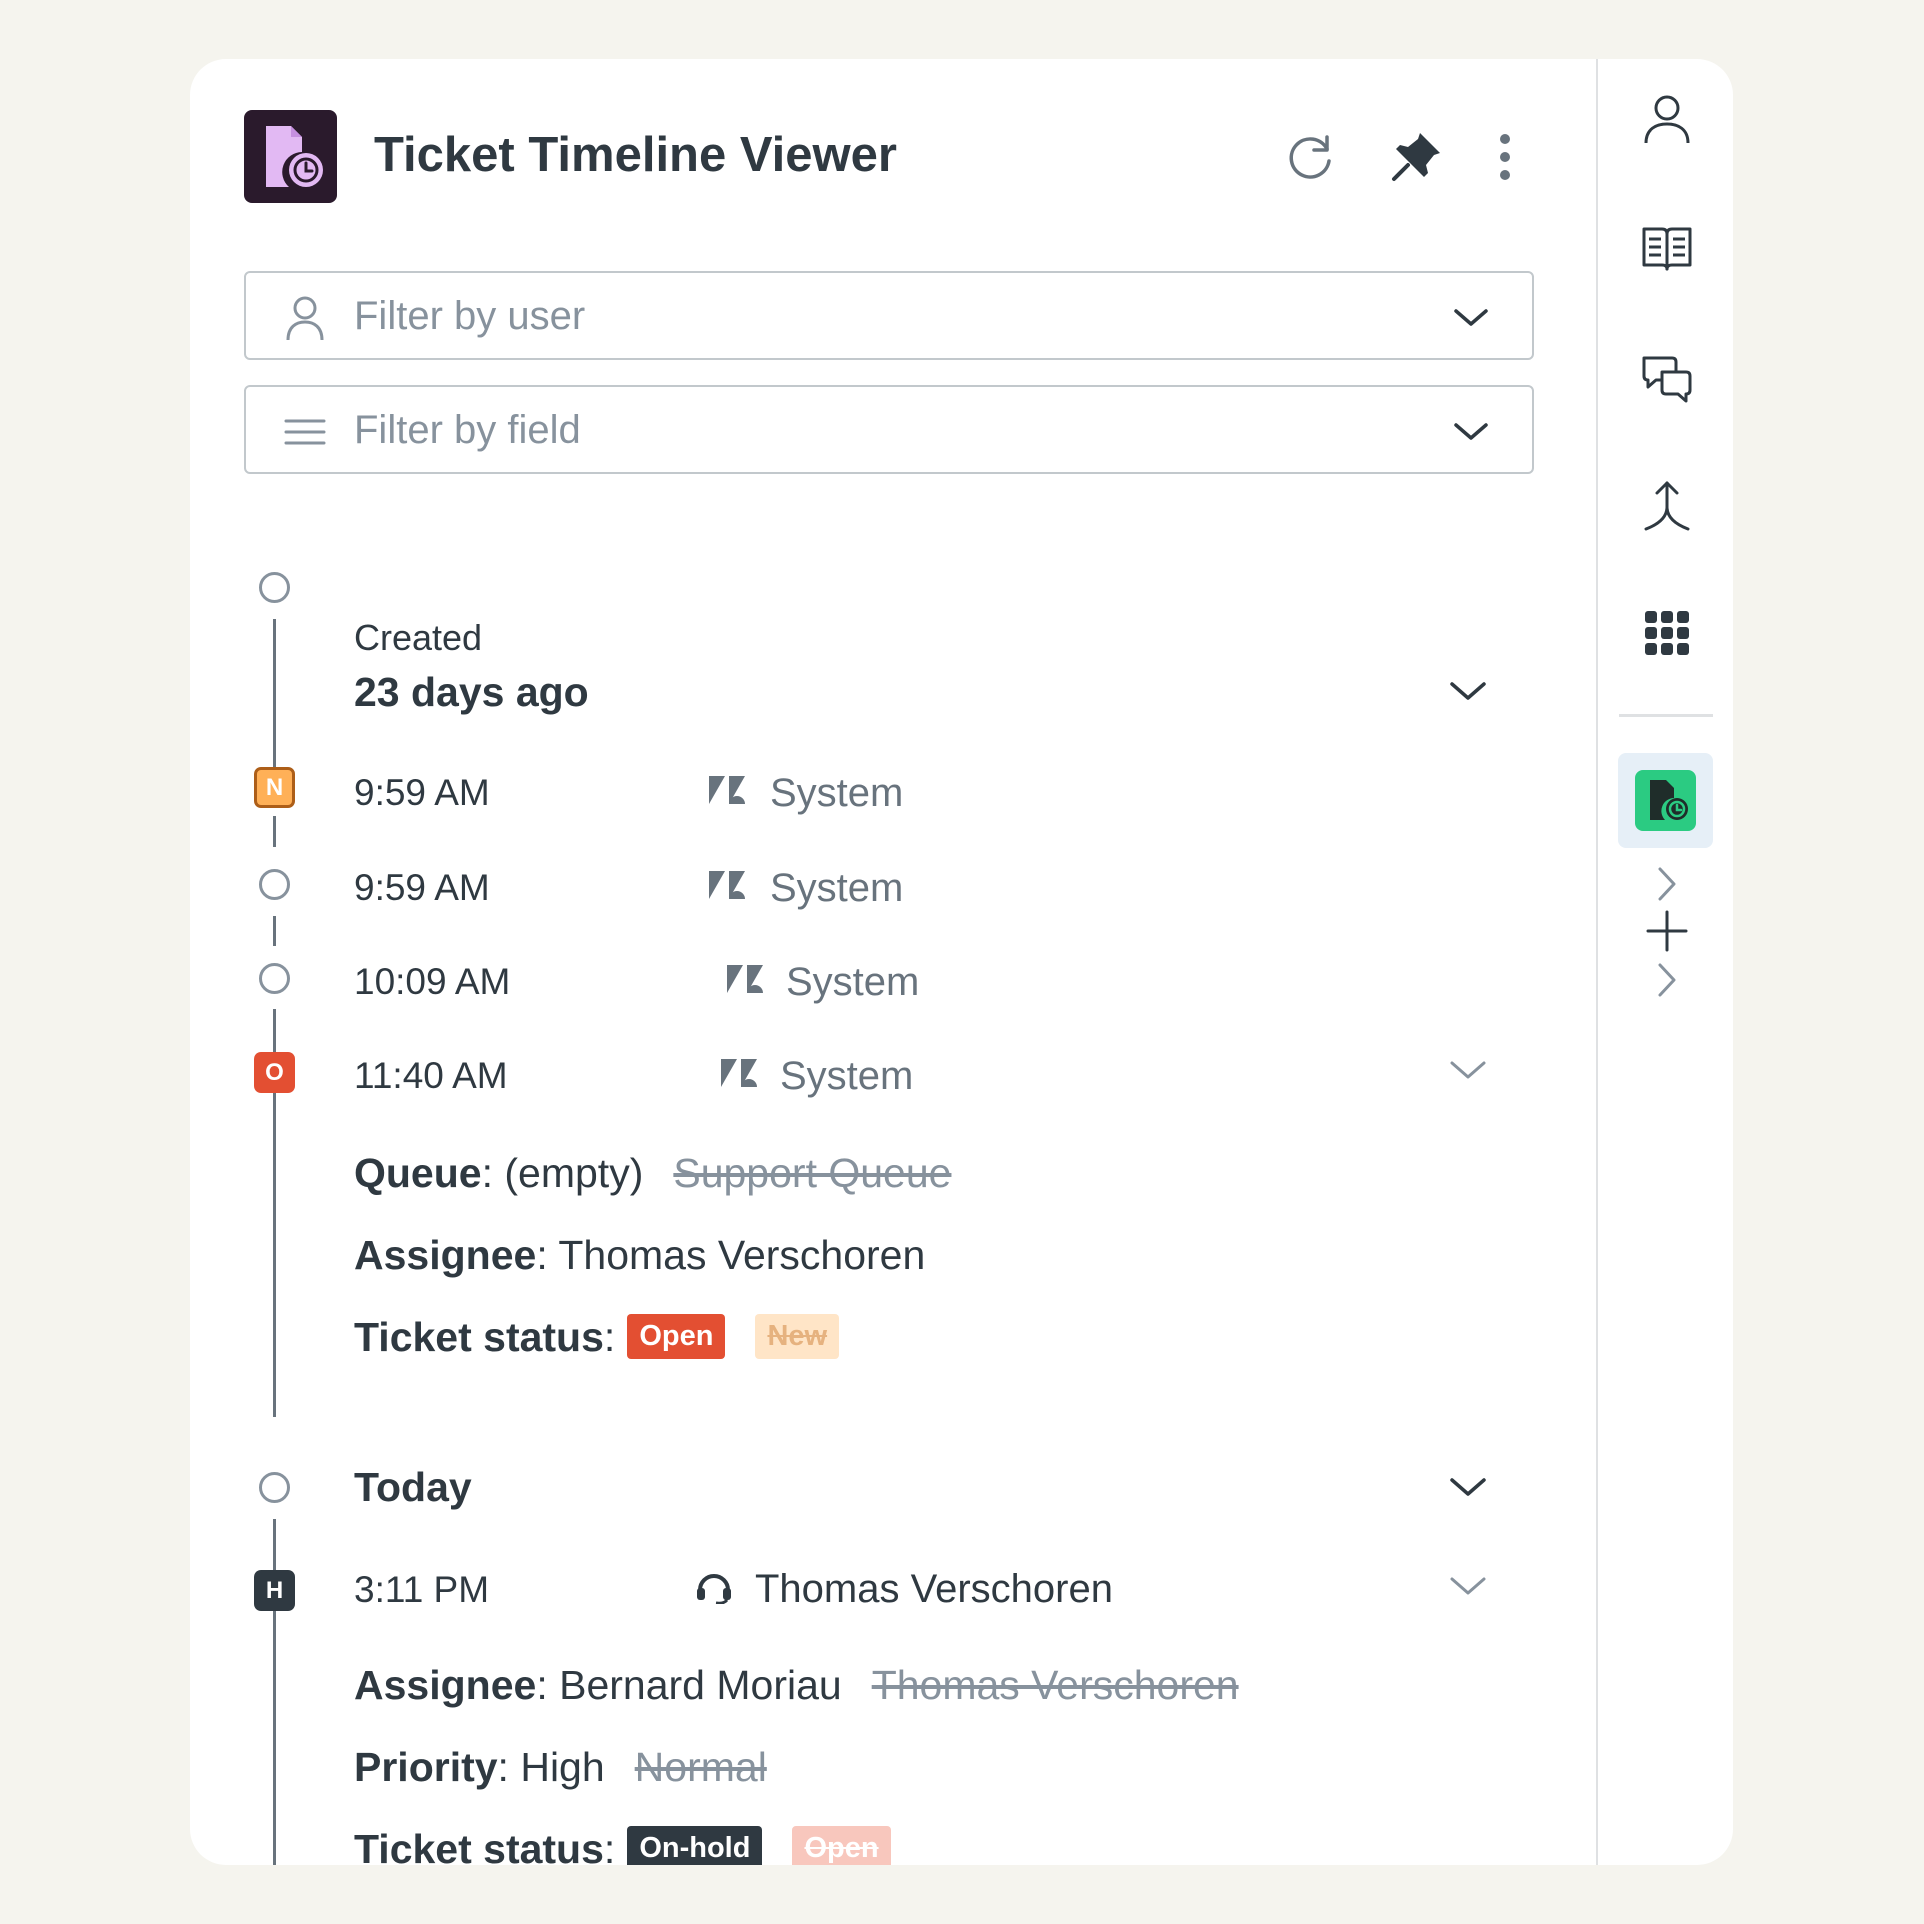  I want to click on change-priority: Priority: High Normal, so click(560, 1767).